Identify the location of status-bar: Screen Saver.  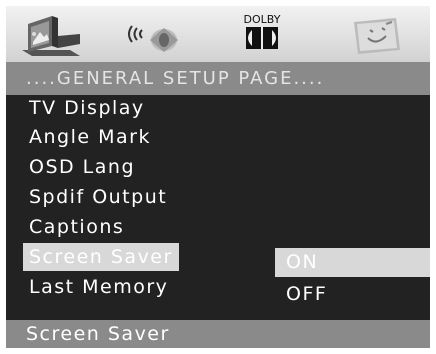
(218, 334).